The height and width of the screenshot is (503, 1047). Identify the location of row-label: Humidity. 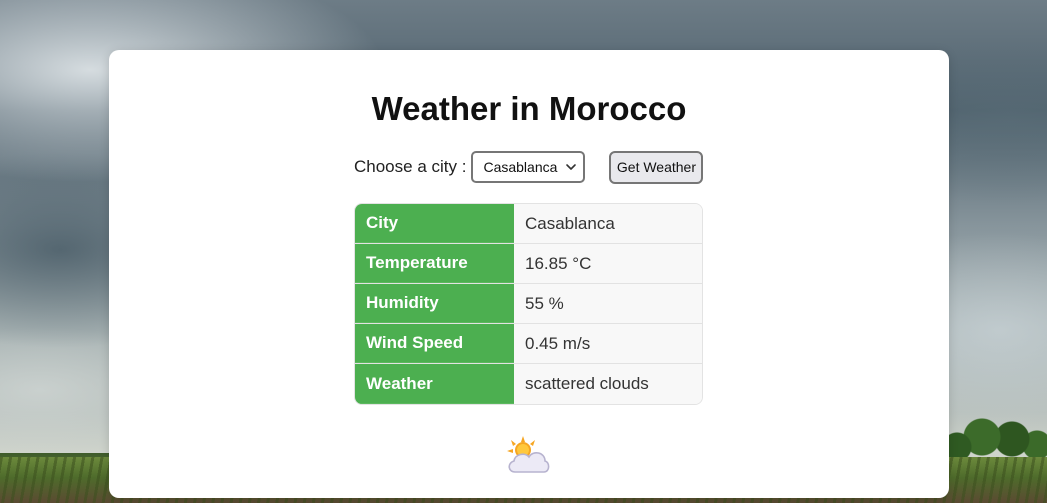
(434, 303).